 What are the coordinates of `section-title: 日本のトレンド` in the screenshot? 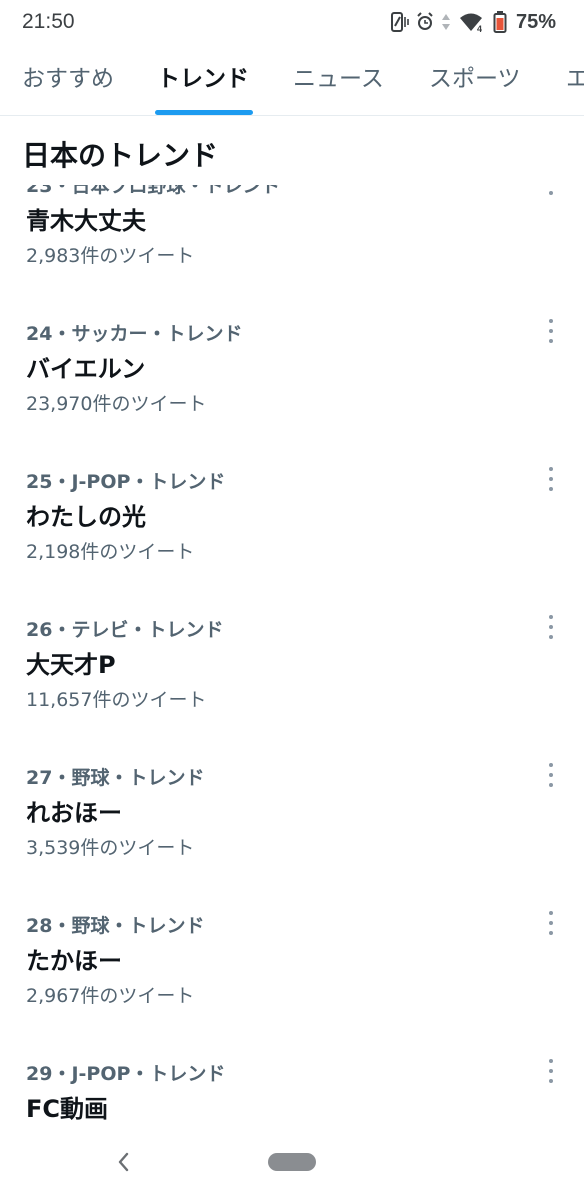 It's located at (120, 155).